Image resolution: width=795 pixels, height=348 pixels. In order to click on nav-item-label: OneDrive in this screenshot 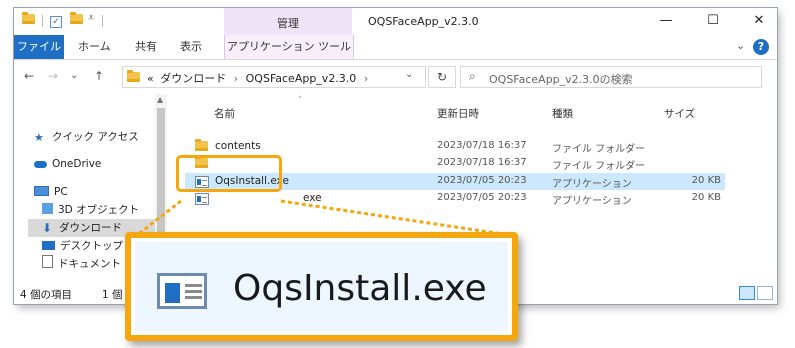, I will do `click(77, 164)`.